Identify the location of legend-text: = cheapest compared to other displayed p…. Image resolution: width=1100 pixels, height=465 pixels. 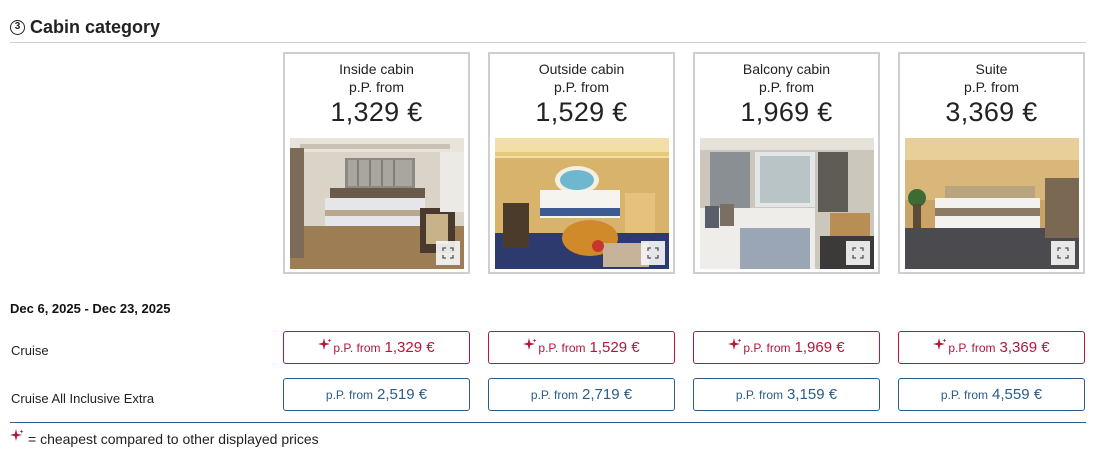
(173, 439).